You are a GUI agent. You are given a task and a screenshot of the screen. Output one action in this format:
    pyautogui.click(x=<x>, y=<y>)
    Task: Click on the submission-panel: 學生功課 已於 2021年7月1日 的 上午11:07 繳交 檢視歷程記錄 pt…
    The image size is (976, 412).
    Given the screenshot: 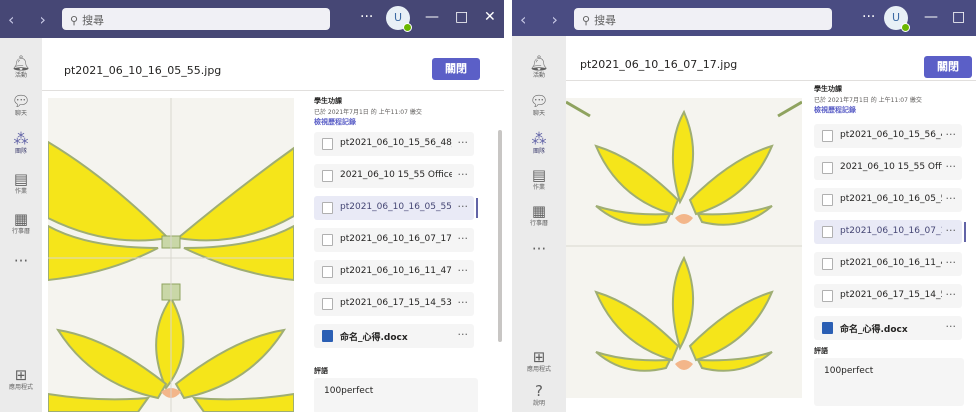 What is the action you would take?
    pyautogui.click(x=894, y=245)
    